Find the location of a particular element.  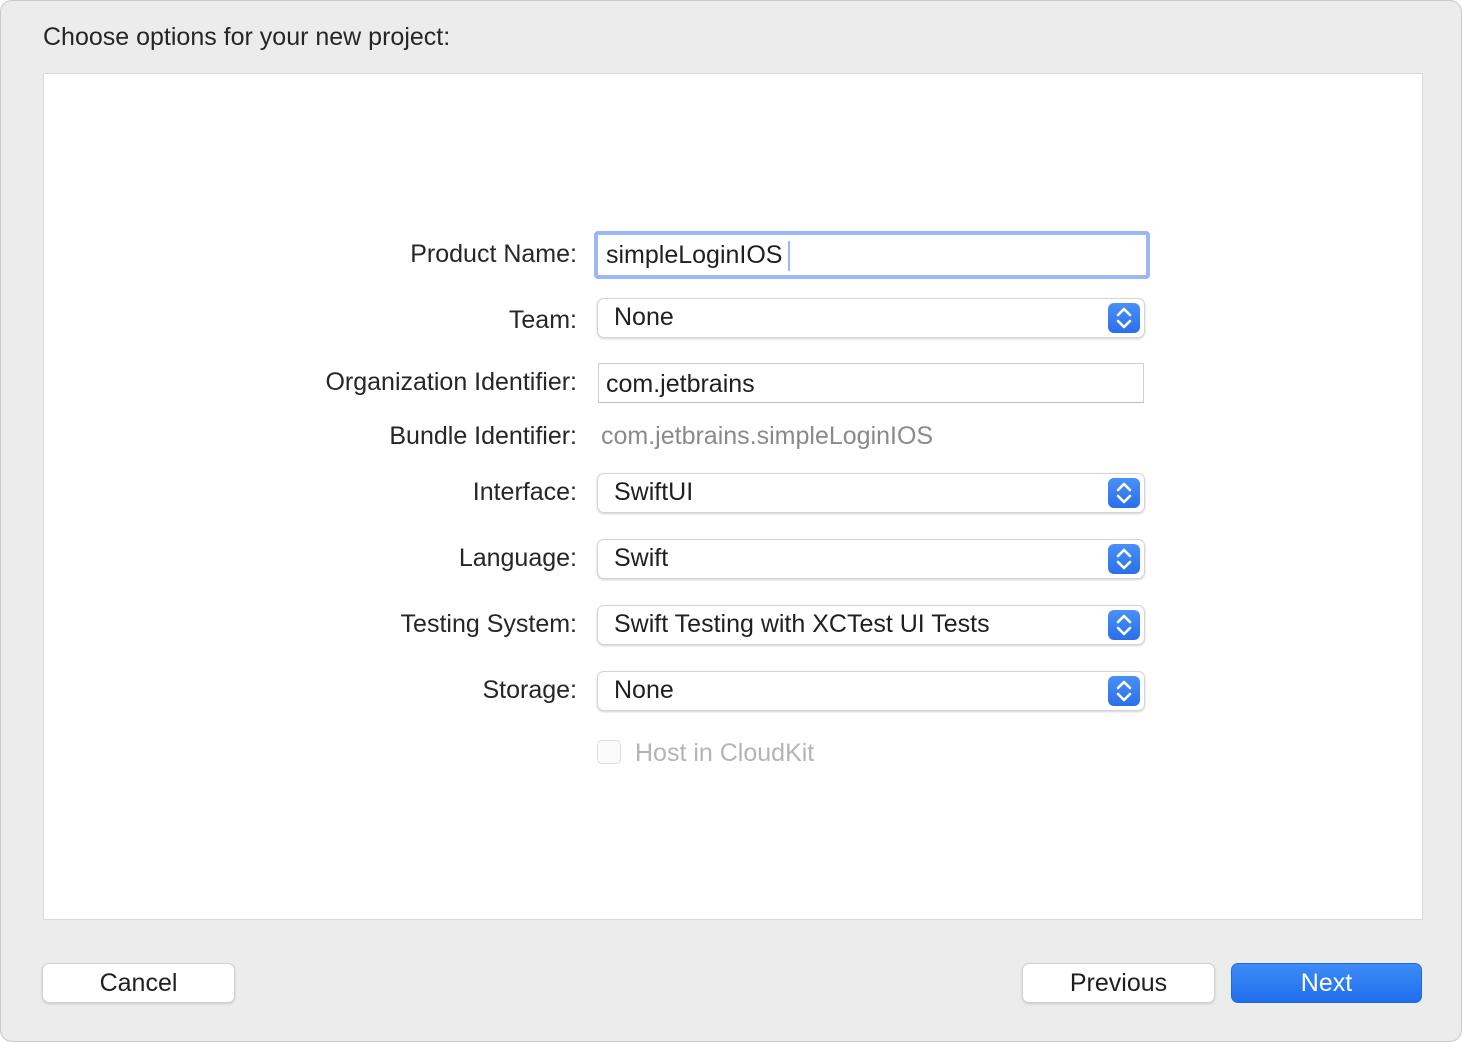

product-name-field: simpleLoginIOS is located at coordinates (872, 255).